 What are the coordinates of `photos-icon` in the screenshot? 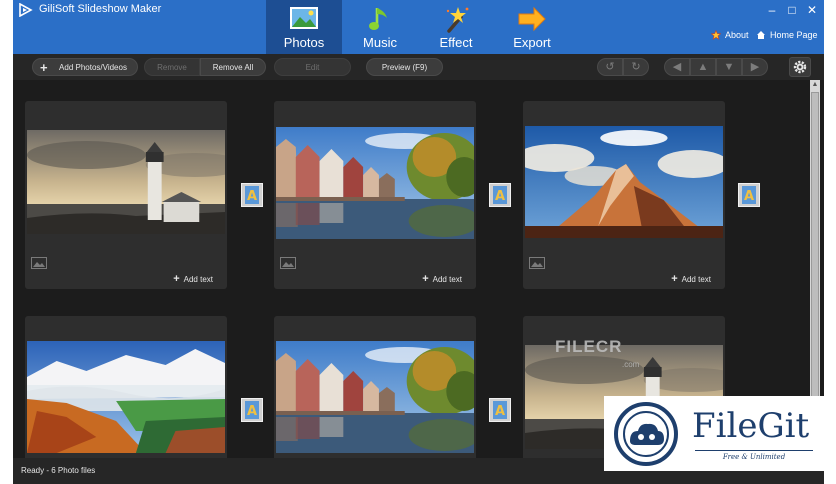 It's located at (304, 18).